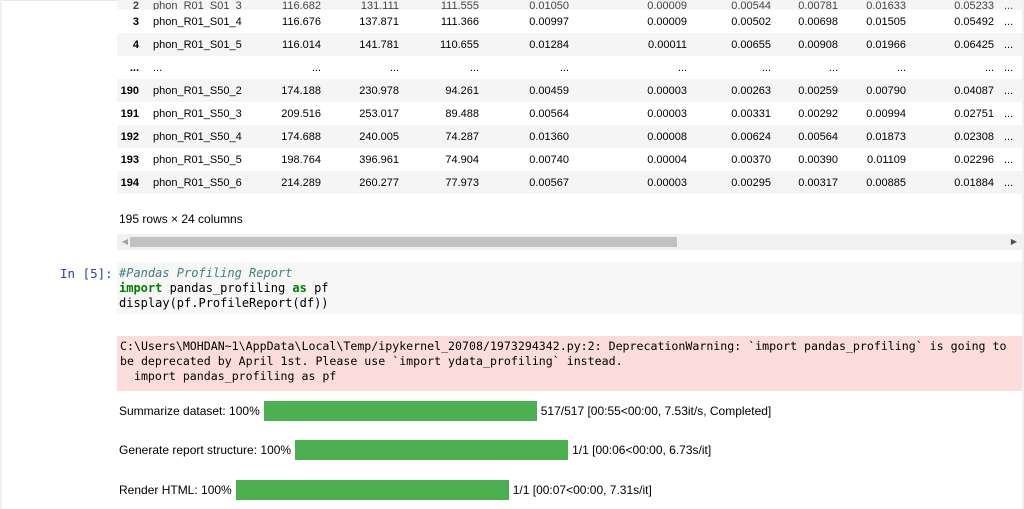 Image resolution: width=1024 pixels, height=509 pixels. I want to click on table-cell: 0.01109, so click(886, 159).